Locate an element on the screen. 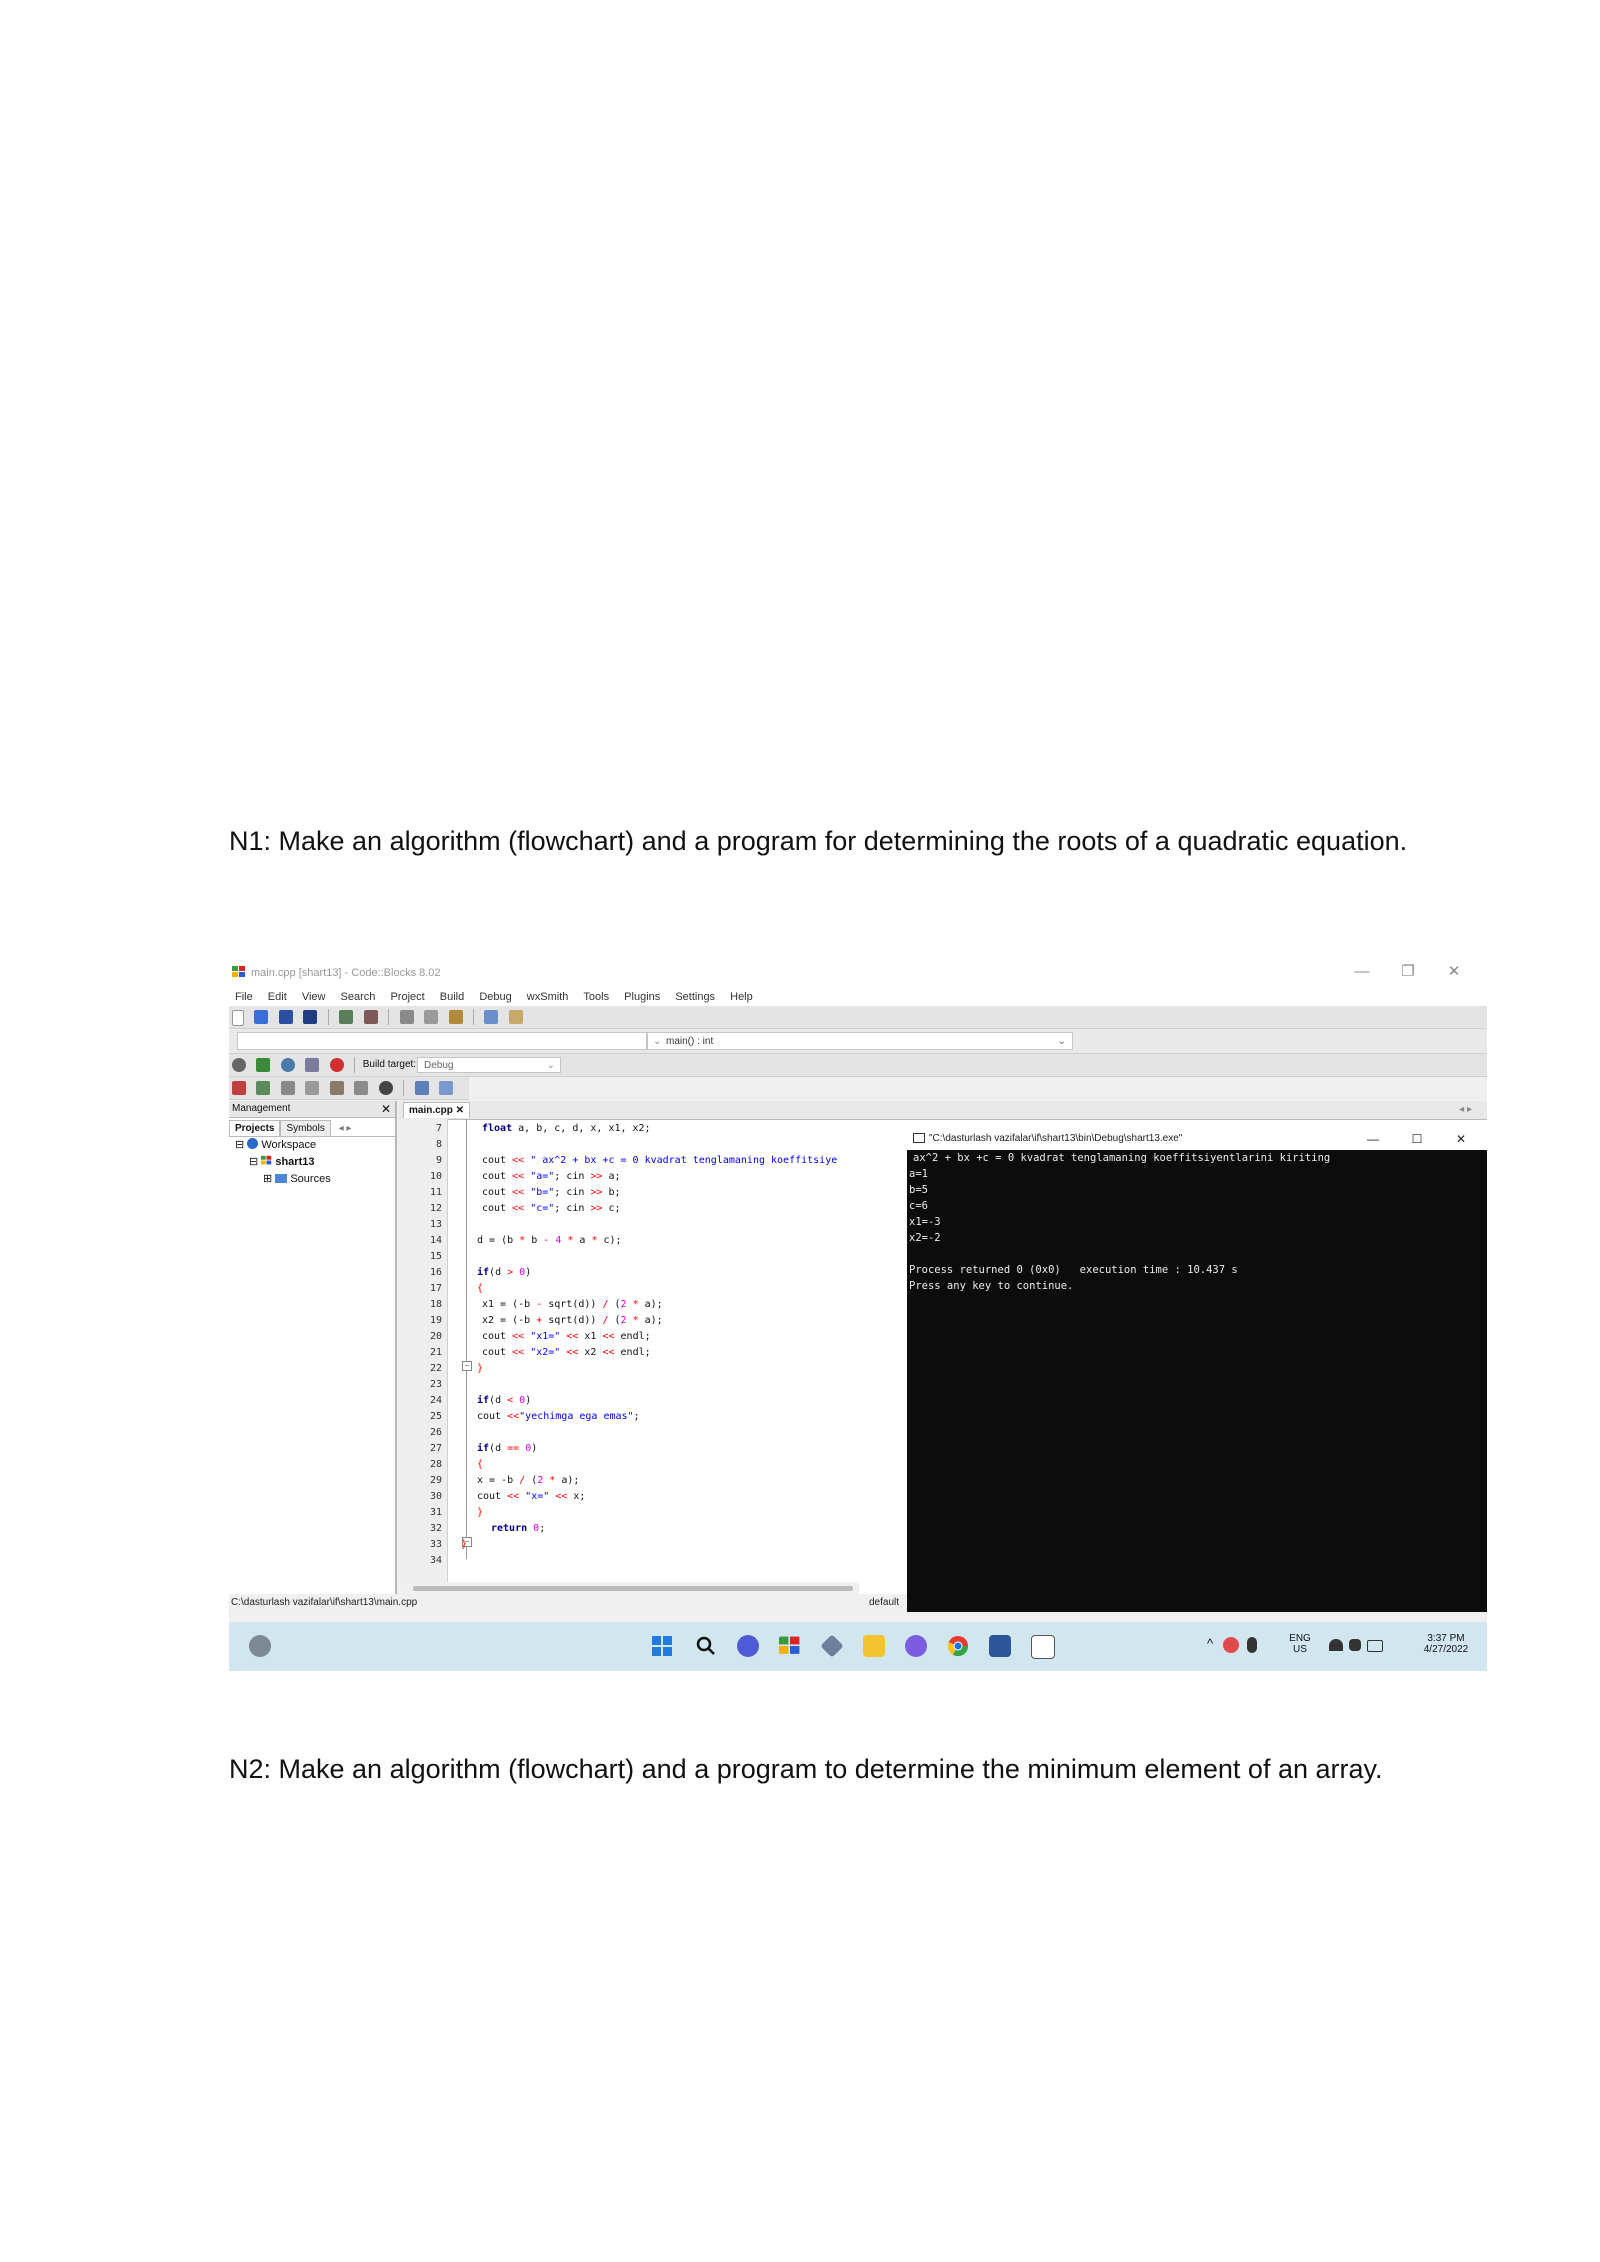  code-line: { is located at coordinates (480, 1464).